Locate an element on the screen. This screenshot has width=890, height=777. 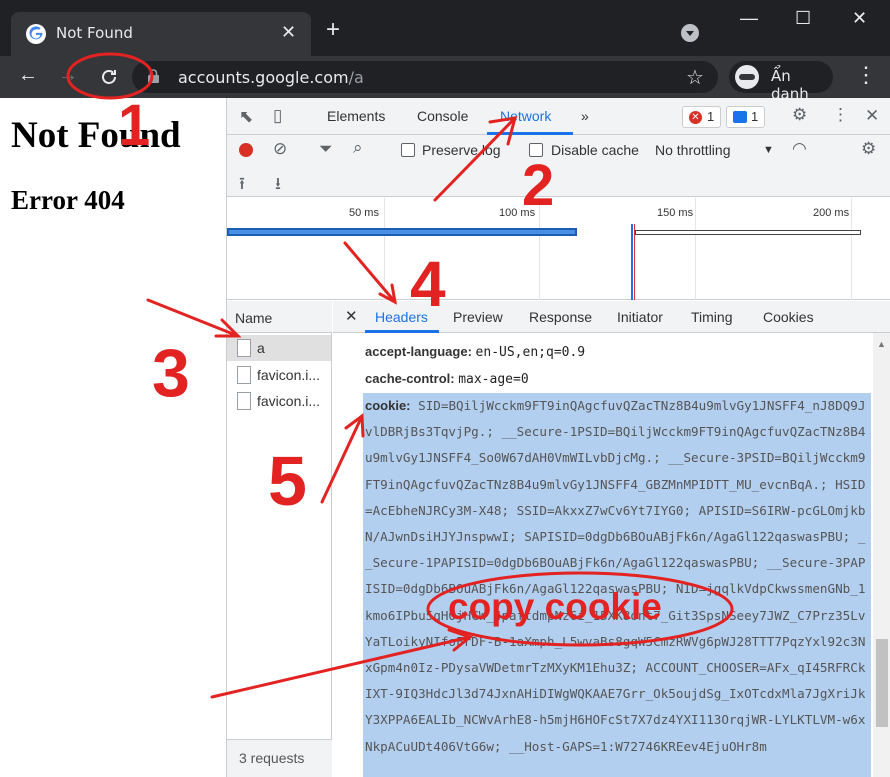
url-domain: accounts.google.com is located at coordinates (263, 77).